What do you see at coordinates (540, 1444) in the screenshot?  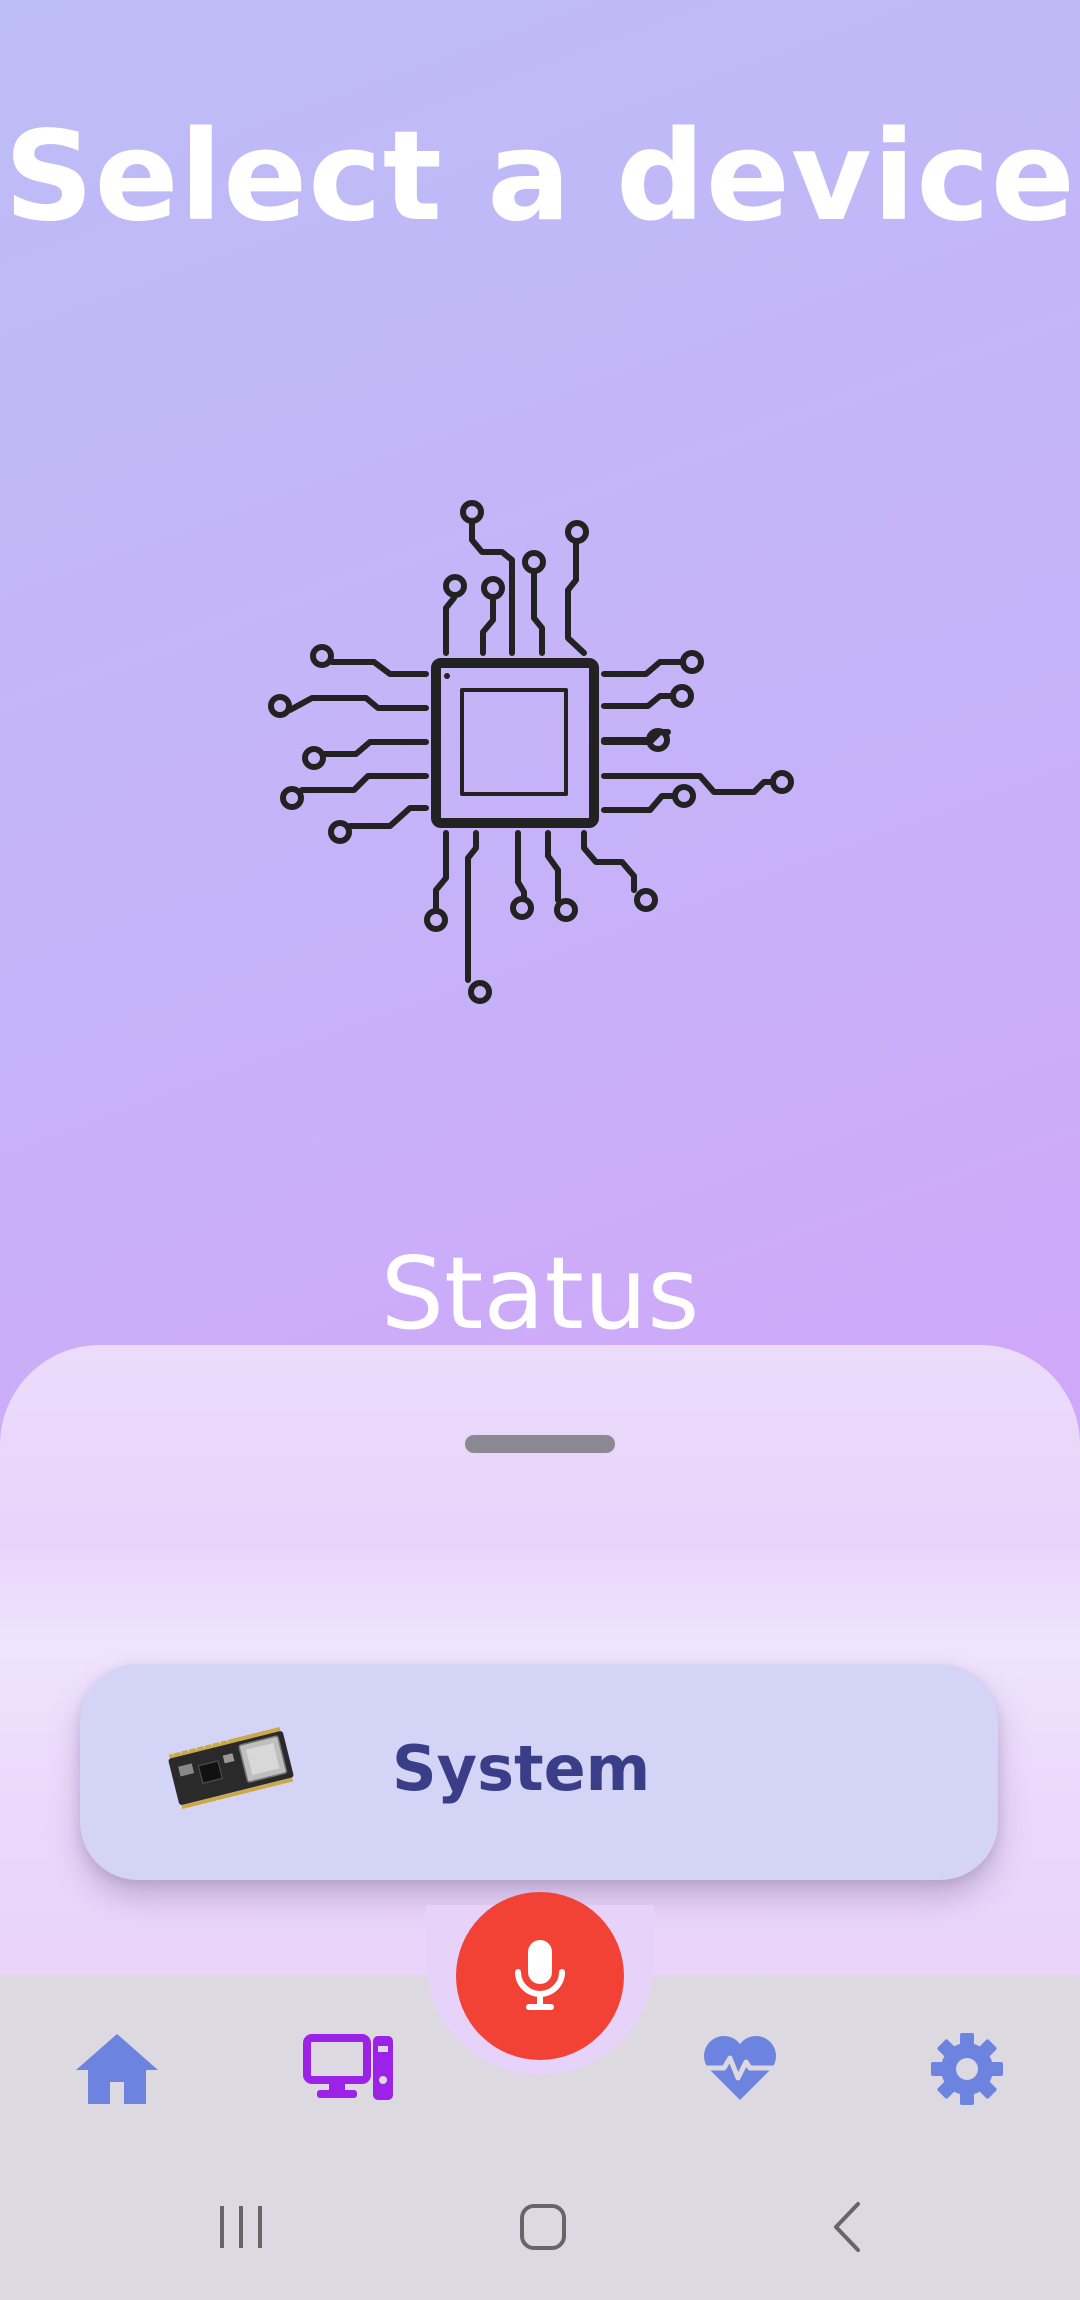 I see `sheet-drag-handle` at bounding box center [540, 1444].